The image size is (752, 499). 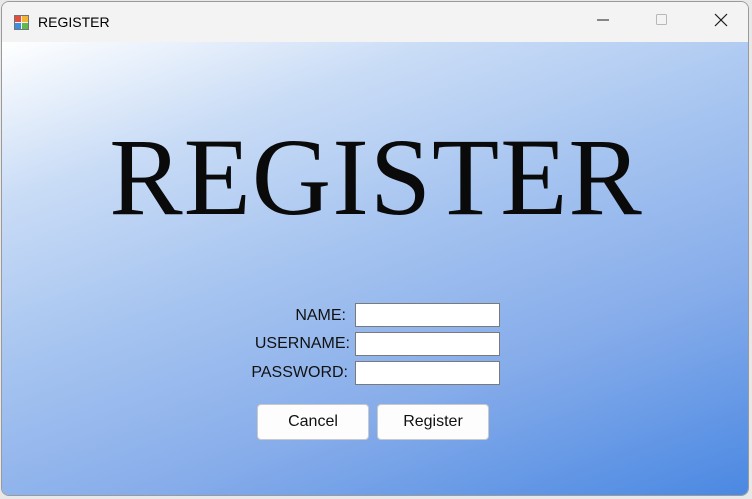 I want to click on cancel-button: Cancel, so click(x=313, y=422).